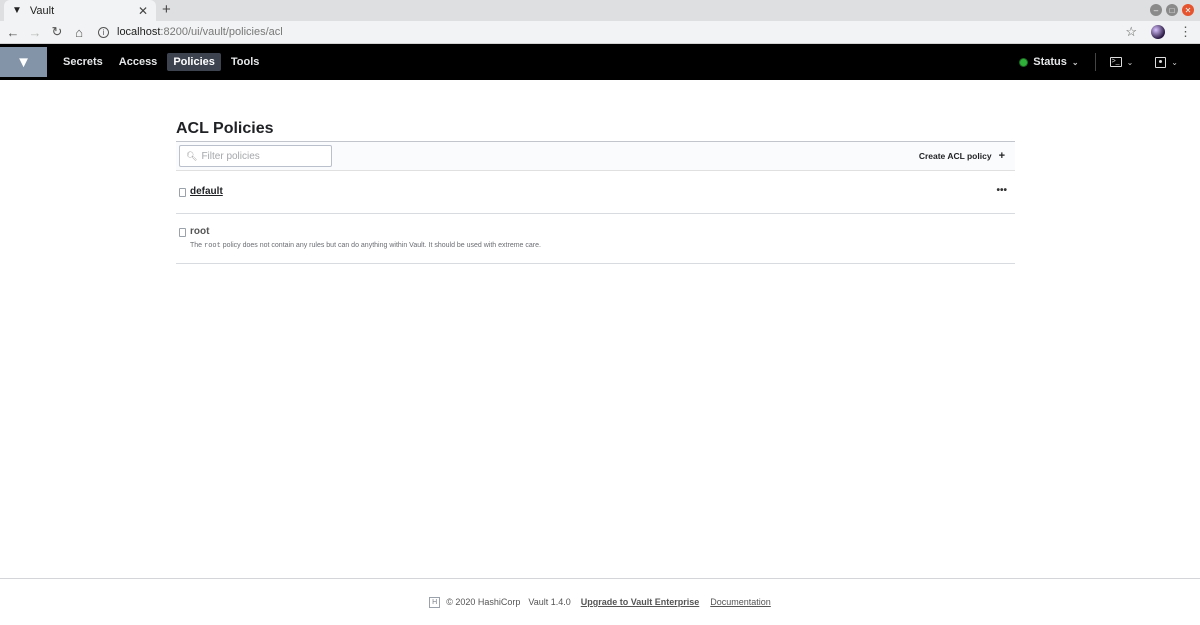 The height and width of the screenshot is (625, 1200). I want to click on hashicorp-logo-icon: H, so click(435, 602).